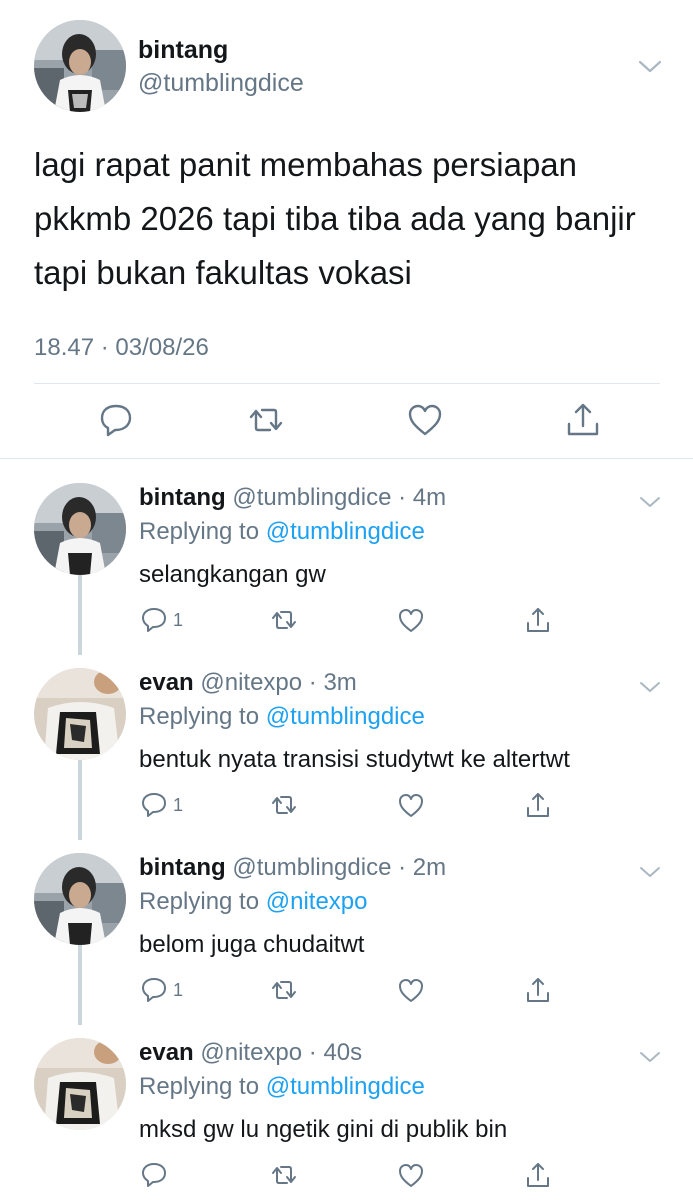  Describe the element at coordinates (278, 682) in the screenshot. I see `author-meta: @nitexpo · 3m` at that location.